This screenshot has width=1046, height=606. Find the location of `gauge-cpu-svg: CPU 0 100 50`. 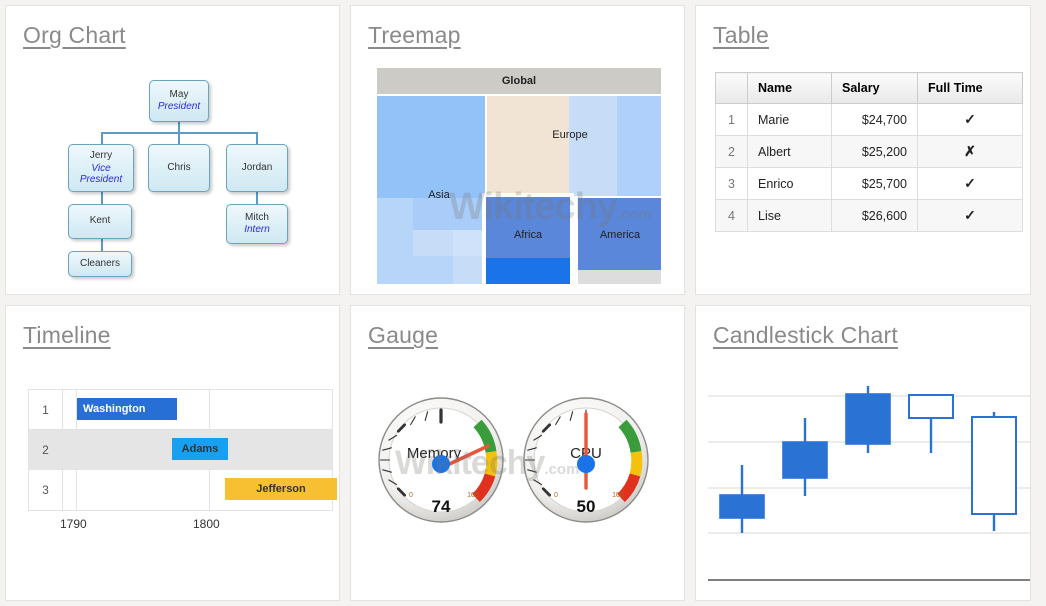

gauge-cpu-svg: CPU 0 100 50 is located at coordinates (586, 460).